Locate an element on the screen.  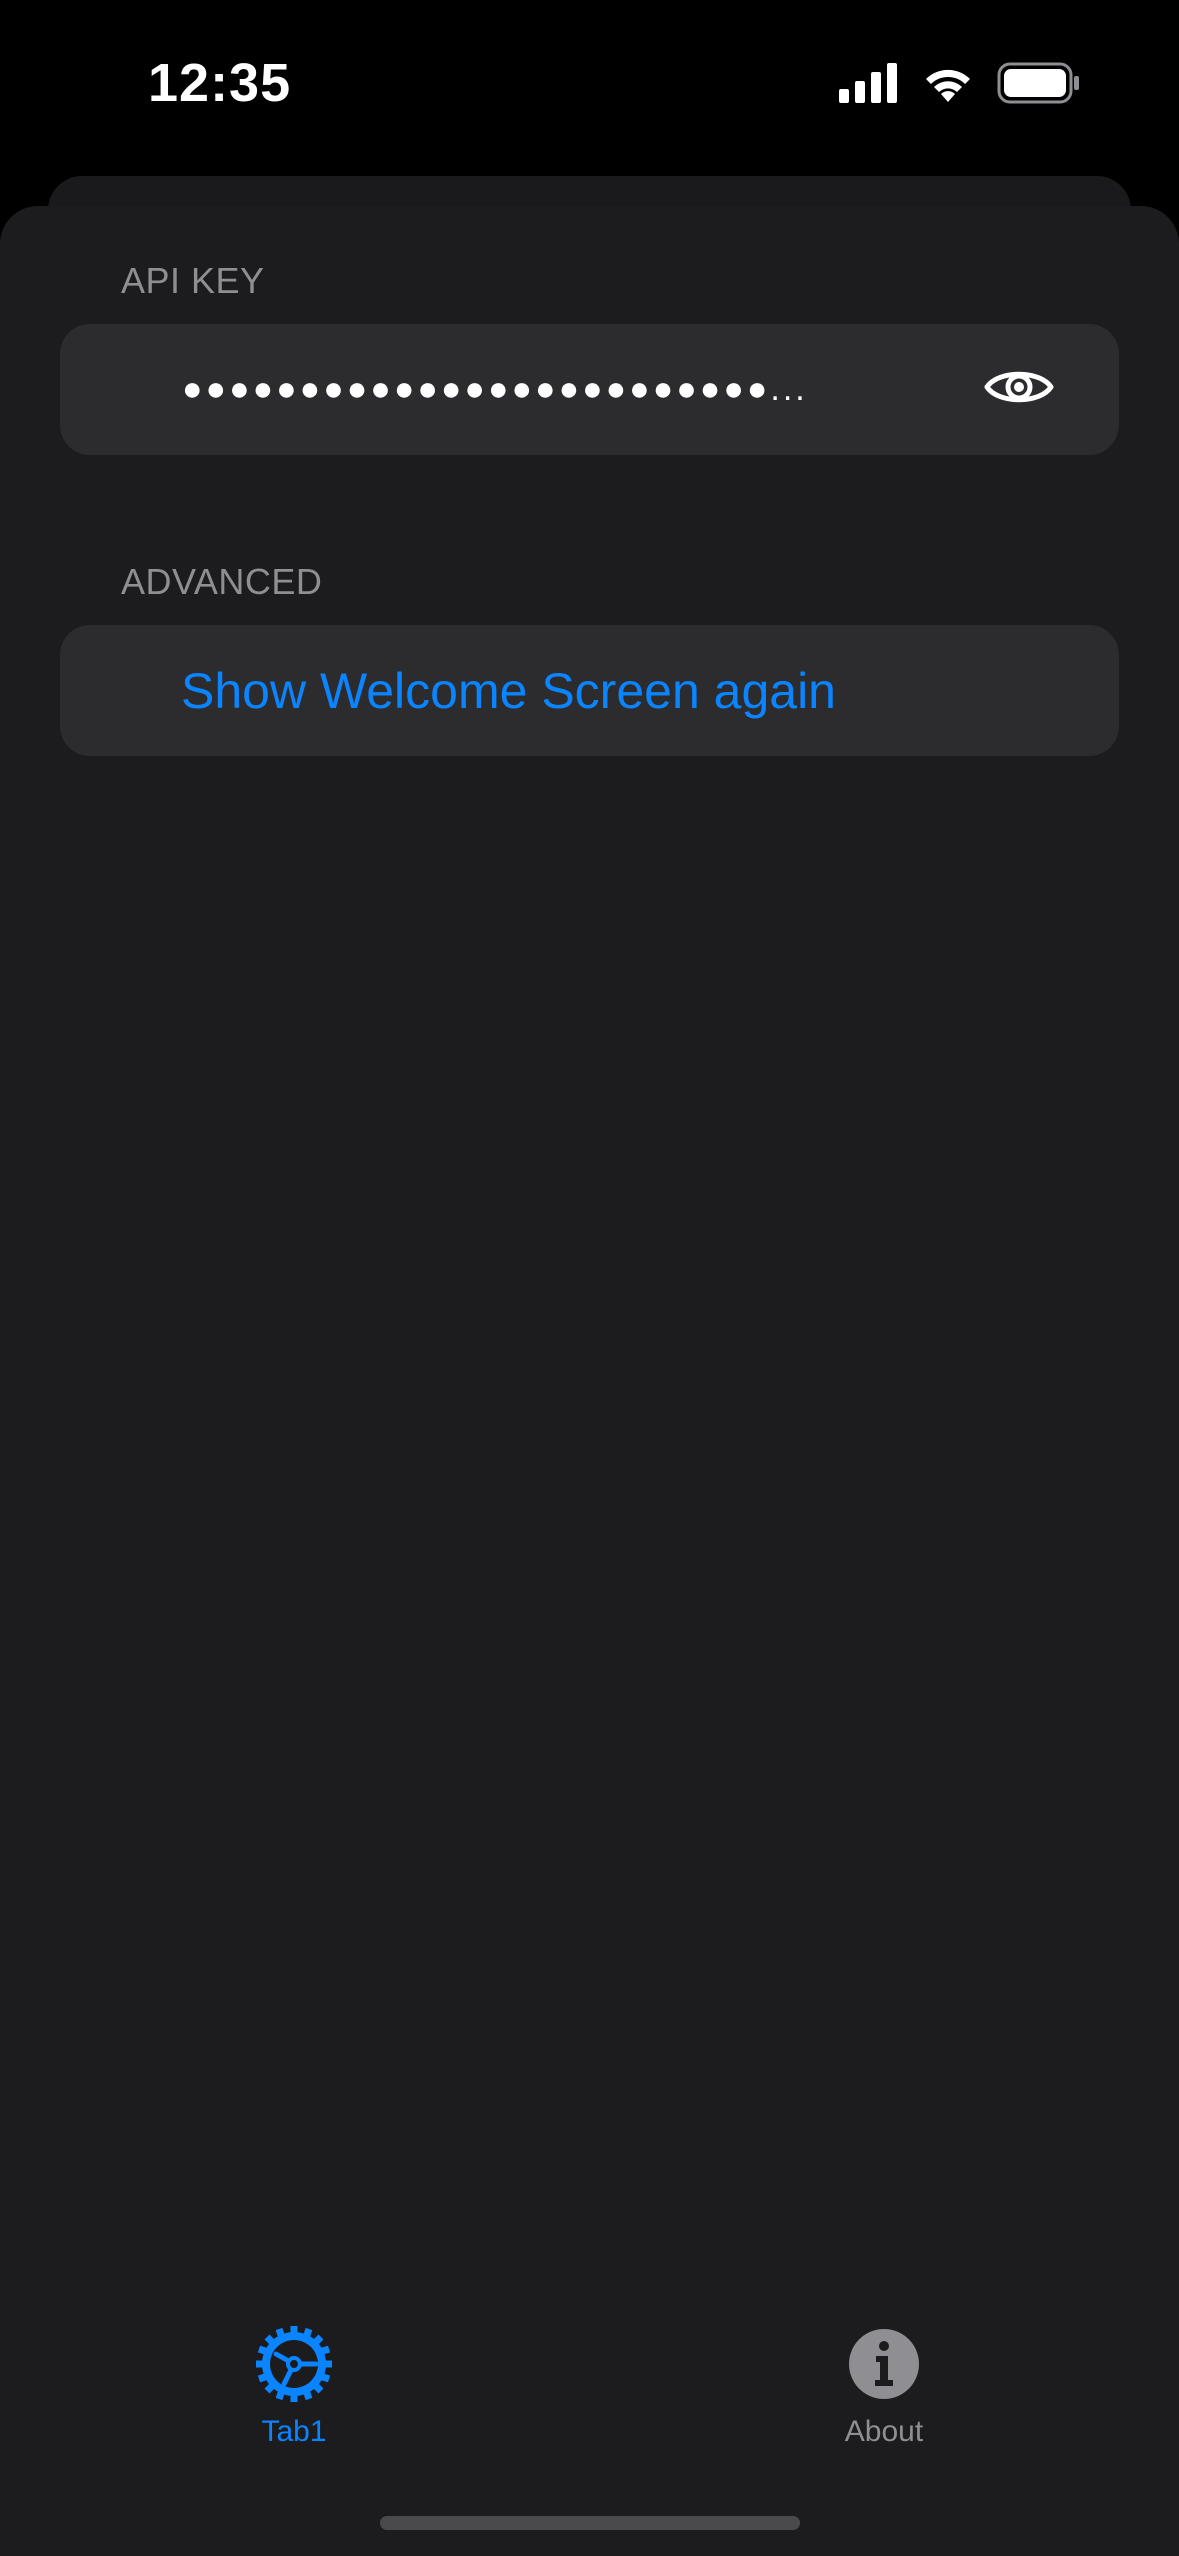
show-welcome-cell: Show Welcome Screen again is located at coordinates (589, 690).